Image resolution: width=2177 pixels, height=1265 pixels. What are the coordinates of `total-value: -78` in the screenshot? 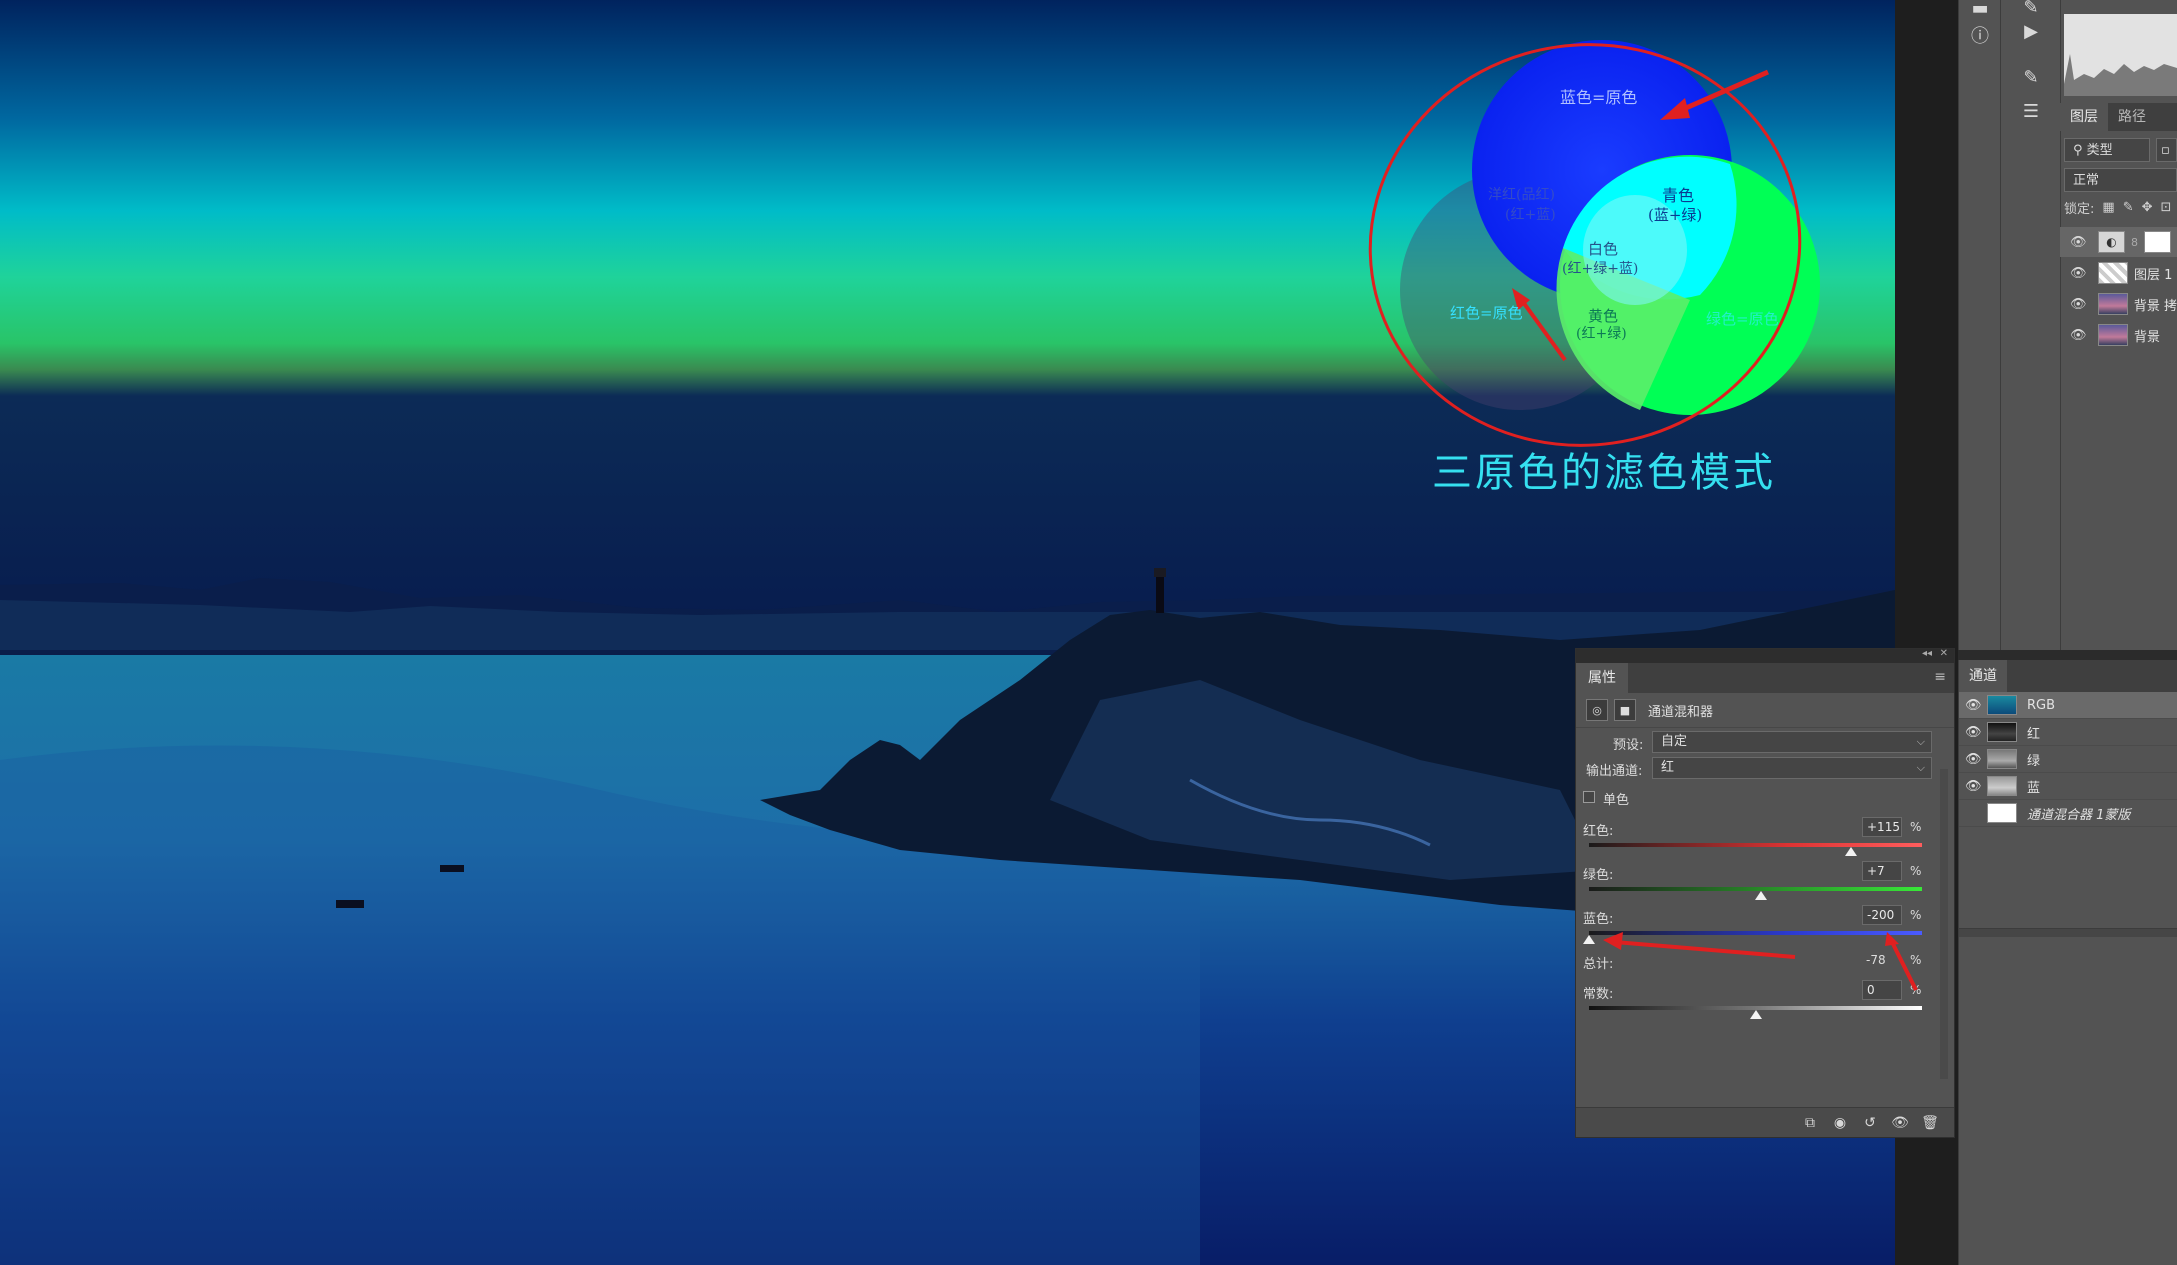 It's located at (1876, 960).